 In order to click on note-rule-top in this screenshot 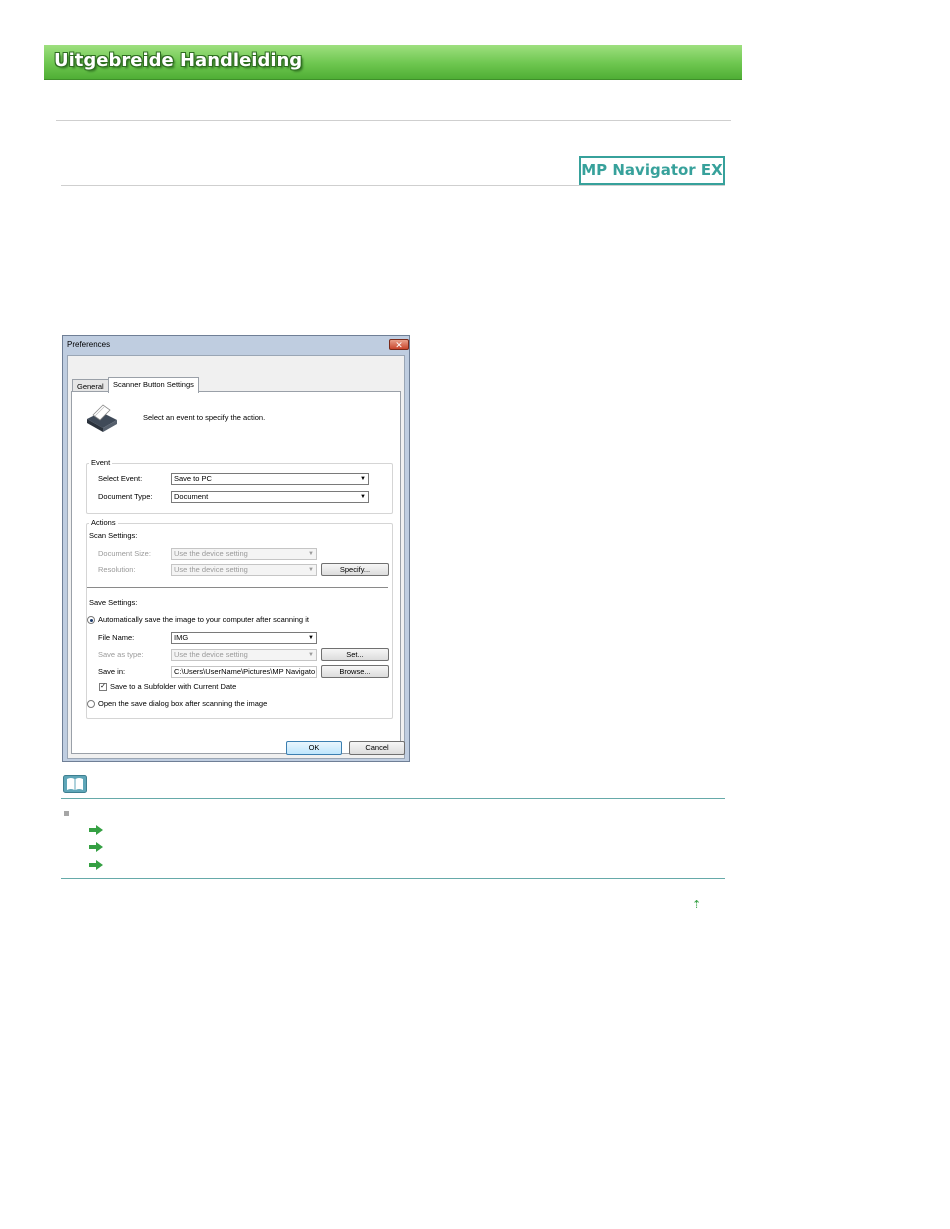, I will do `click(393, 798)`.